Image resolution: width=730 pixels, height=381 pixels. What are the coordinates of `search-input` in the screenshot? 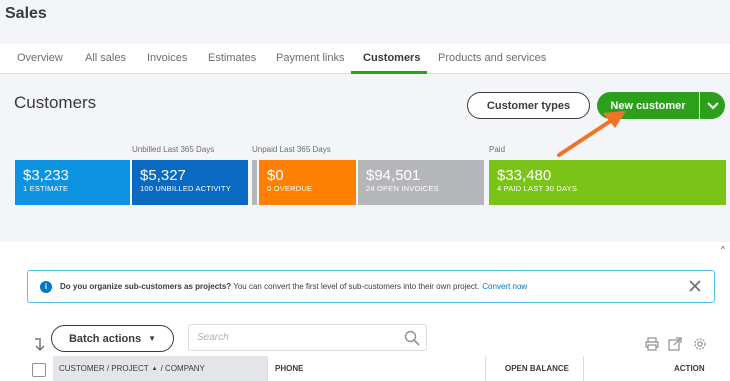 It's located at (307, 337).